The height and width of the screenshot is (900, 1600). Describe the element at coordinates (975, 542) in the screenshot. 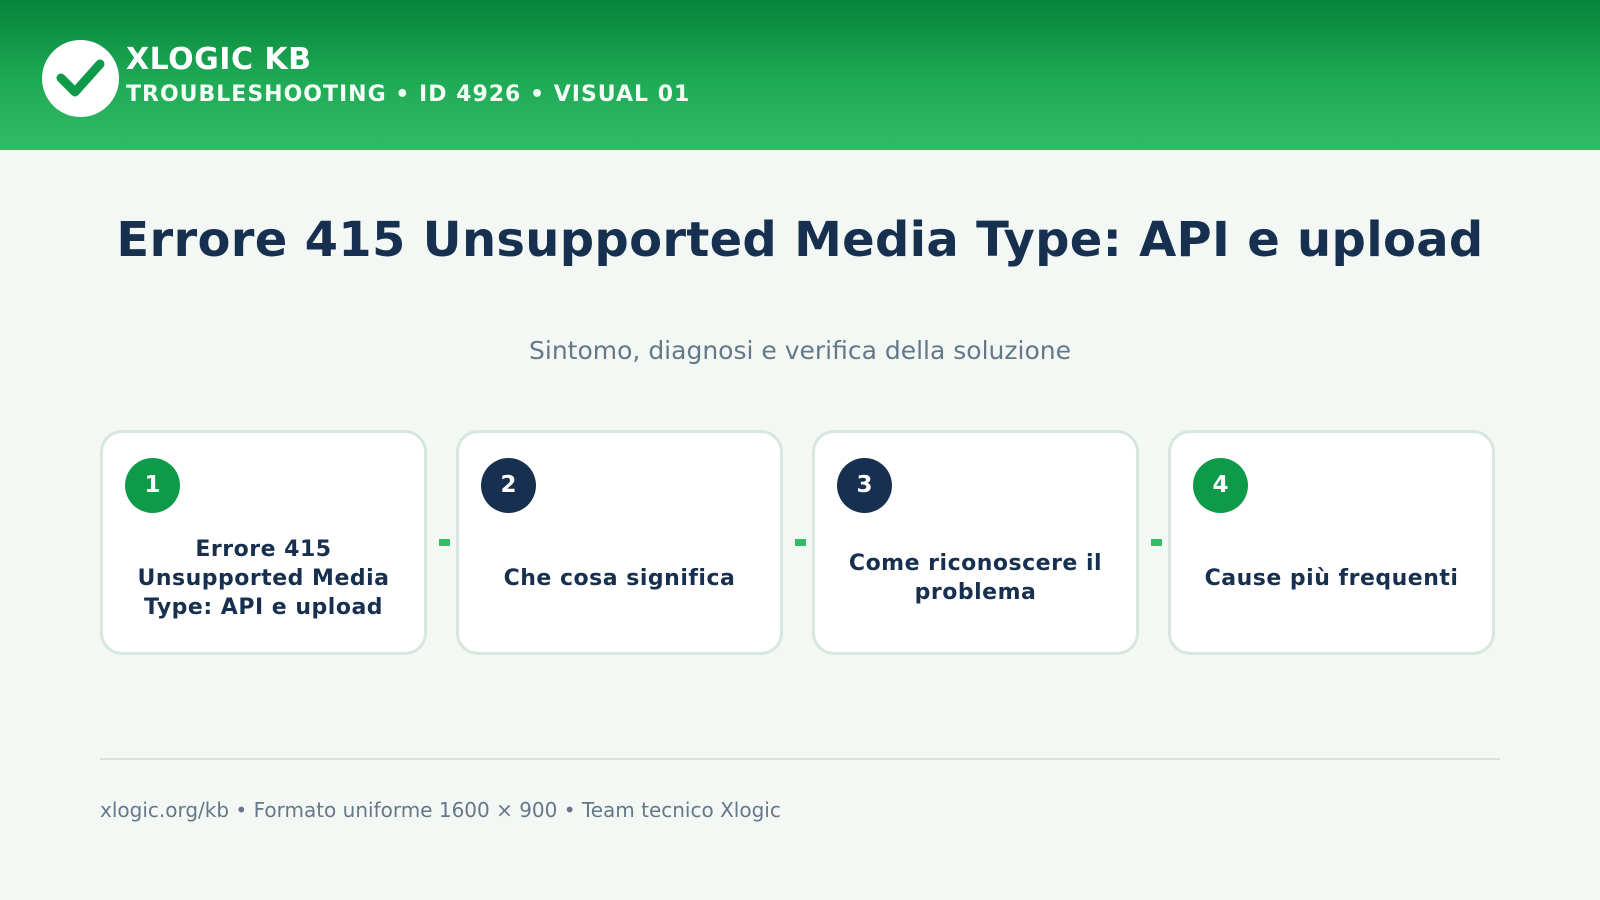

I see `step-card-3: 3 Come riconoscere il problema` at that location.